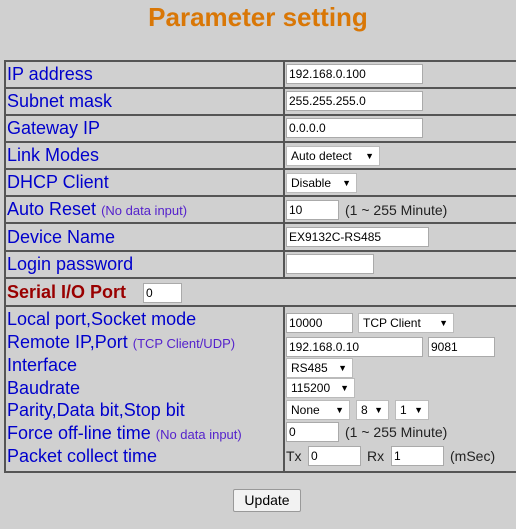  Describe the element at coordinates (96, 410) in the screenshot. I see `parity-label: Parity,Data bit,Stop bit` at that location.